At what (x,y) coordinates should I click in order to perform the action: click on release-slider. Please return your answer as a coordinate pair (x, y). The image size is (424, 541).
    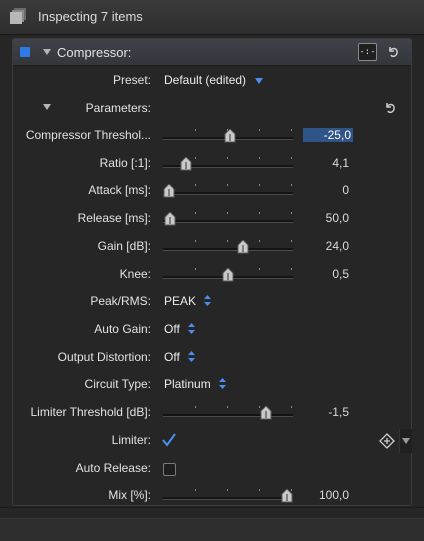
    Looking at the image, I should click on (228, 219).